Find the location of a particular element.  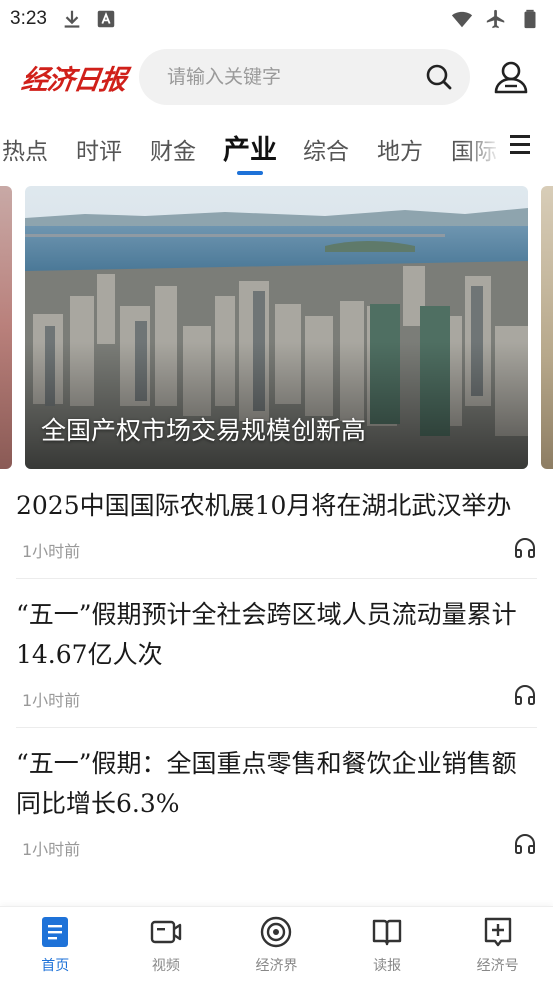

status-bar: 3:23 is located at coordinates (276, 19).